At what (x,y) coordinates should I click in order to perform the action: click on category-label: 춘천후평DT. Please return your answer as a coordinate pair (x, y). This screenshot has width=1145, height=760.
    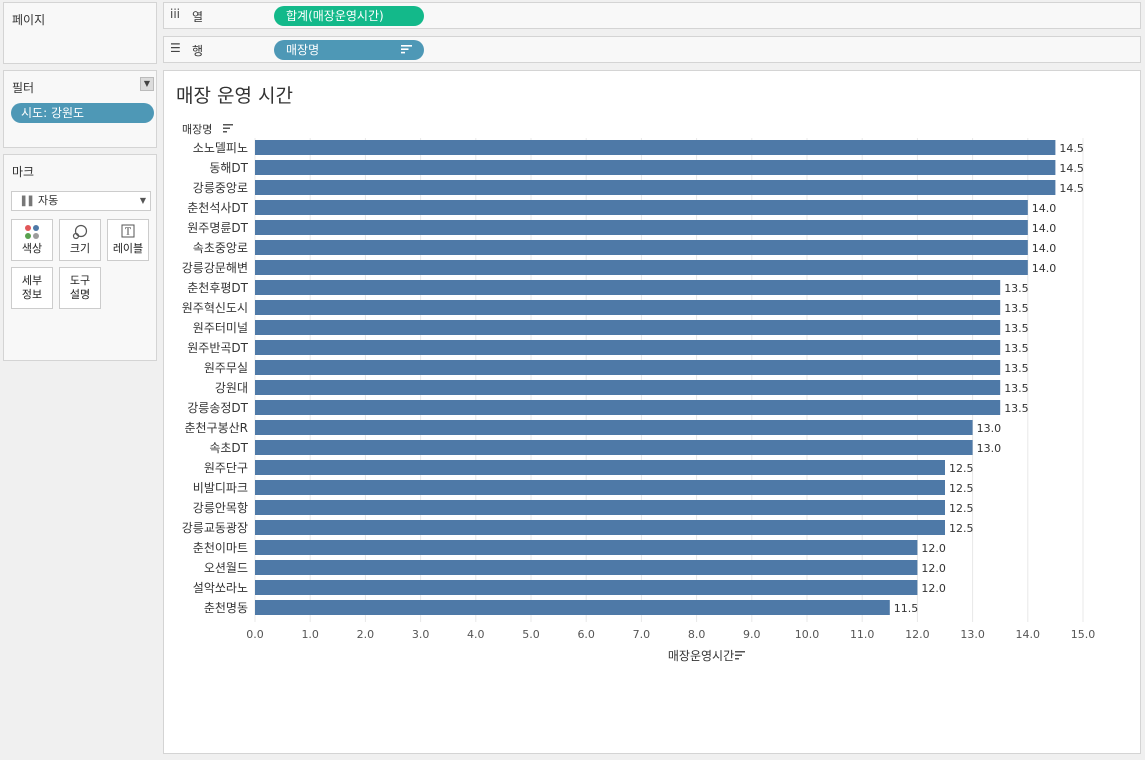
    Looking at the image, I should click on (217, 287).